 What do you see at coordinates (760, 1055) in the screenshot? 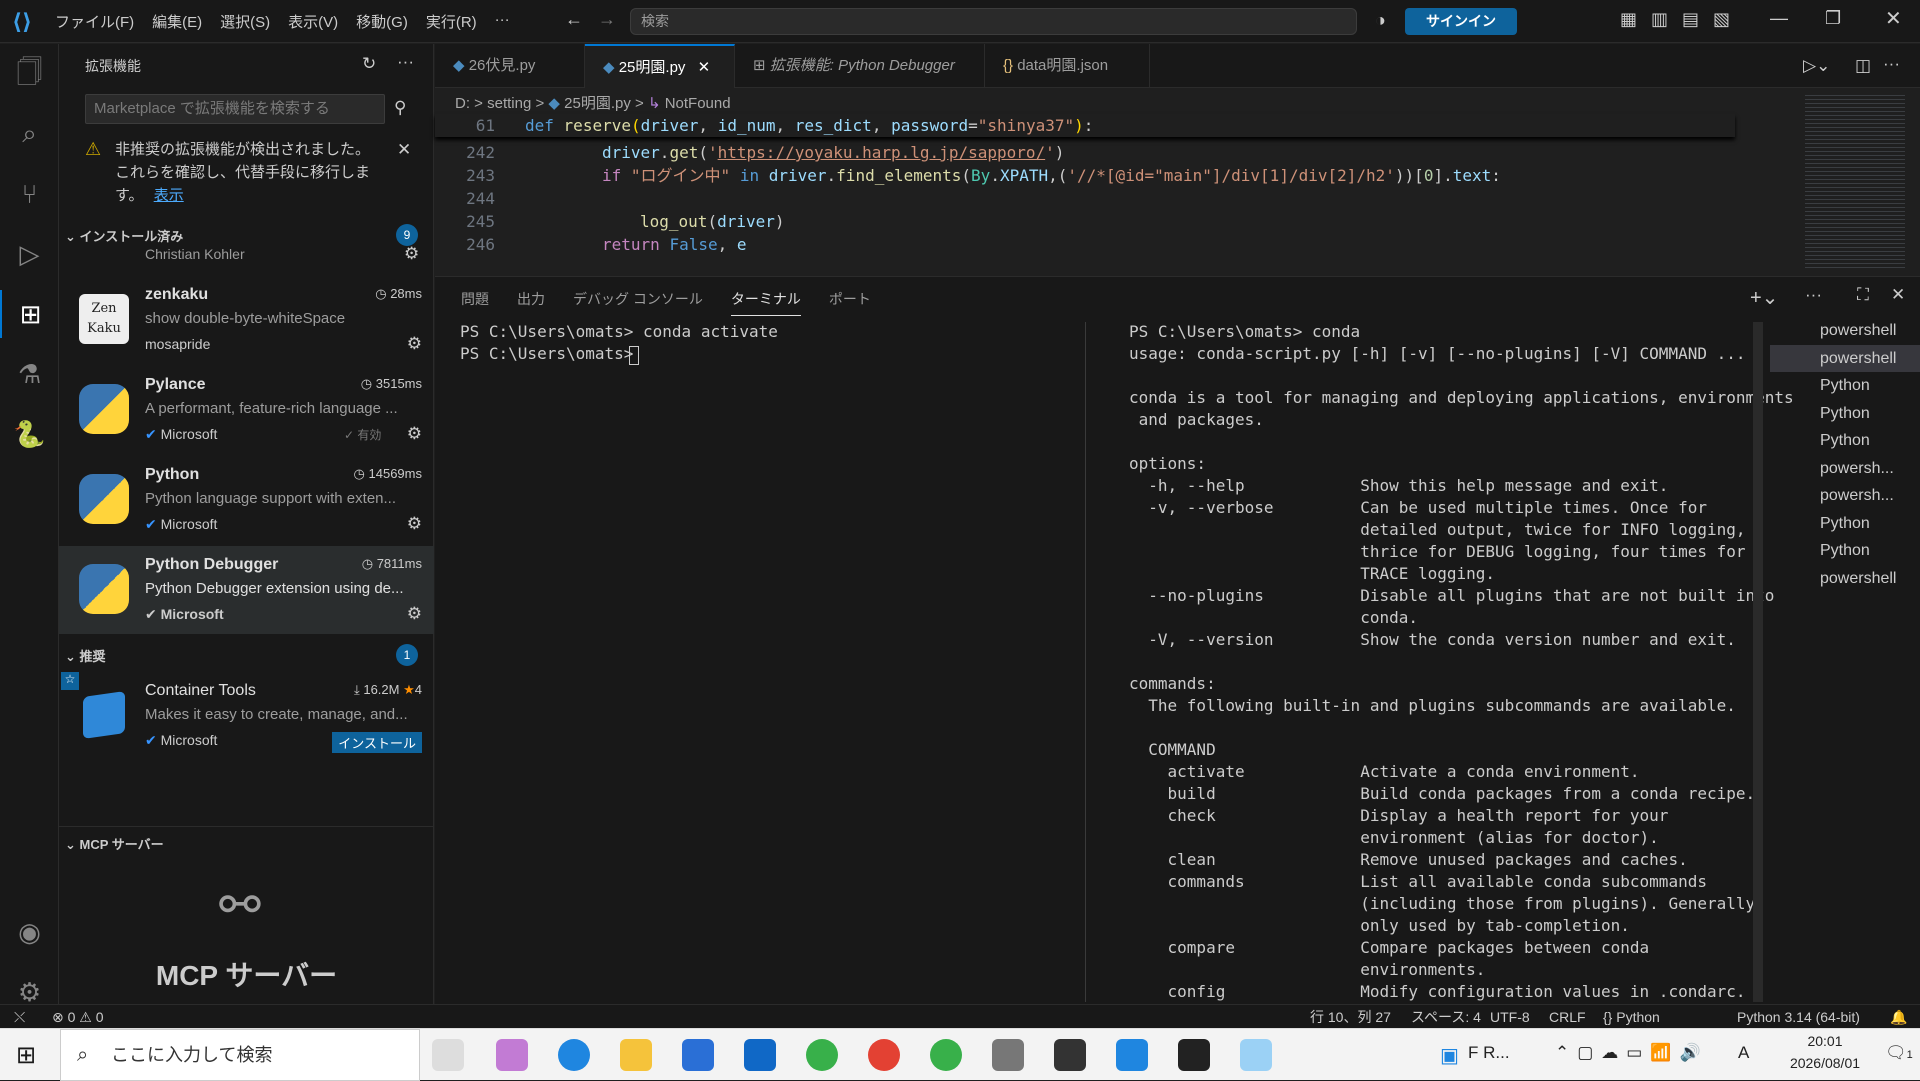
I see `outlook-icon` at bounding box center [760, 1055].